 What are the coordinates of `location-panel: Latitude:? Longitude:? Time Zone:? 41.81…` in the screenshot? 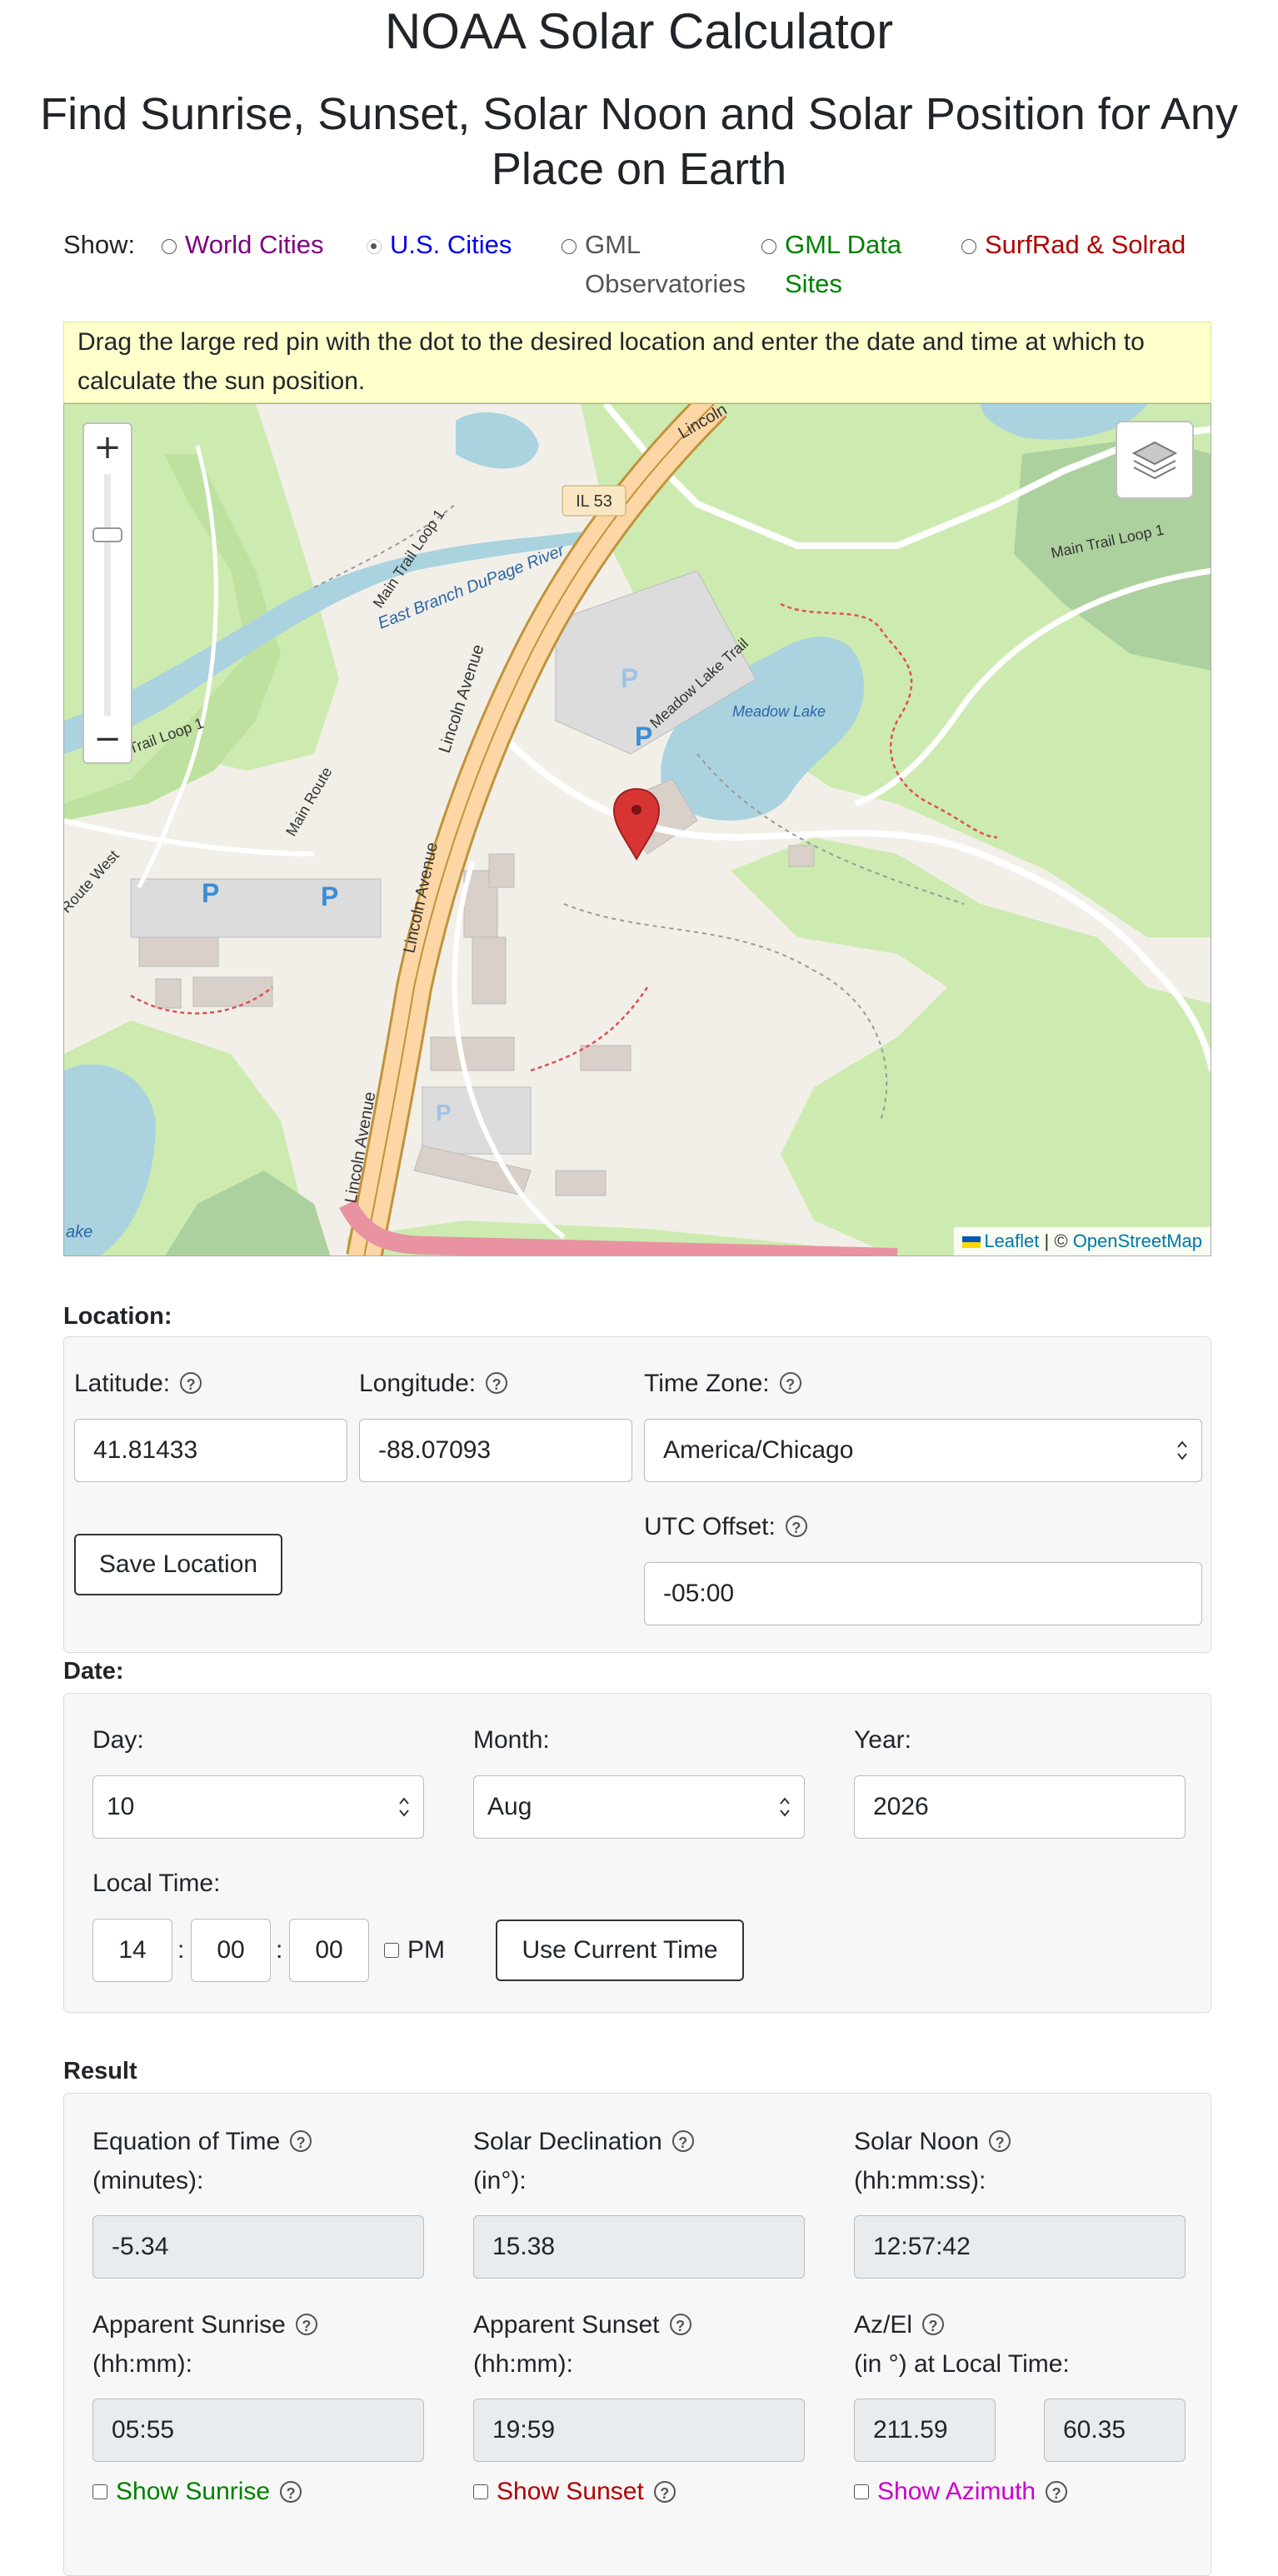 It's located at (637, 1494).